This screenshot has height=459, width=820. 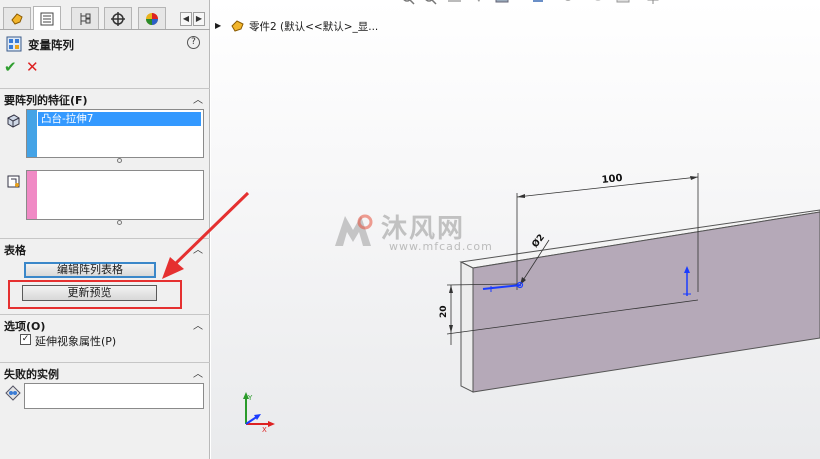 I want to click on tab-feature-manager, so click(x=17, y=18).